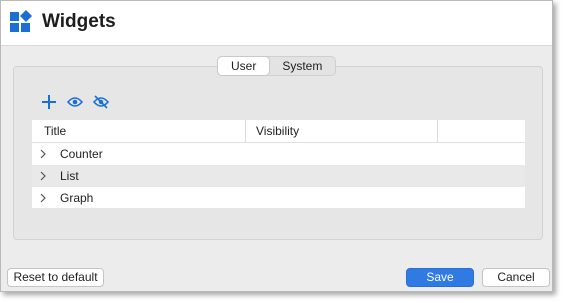 This screenshot has height=303, width=563. I want to click on widgets-app-icon, so click(21, 21).